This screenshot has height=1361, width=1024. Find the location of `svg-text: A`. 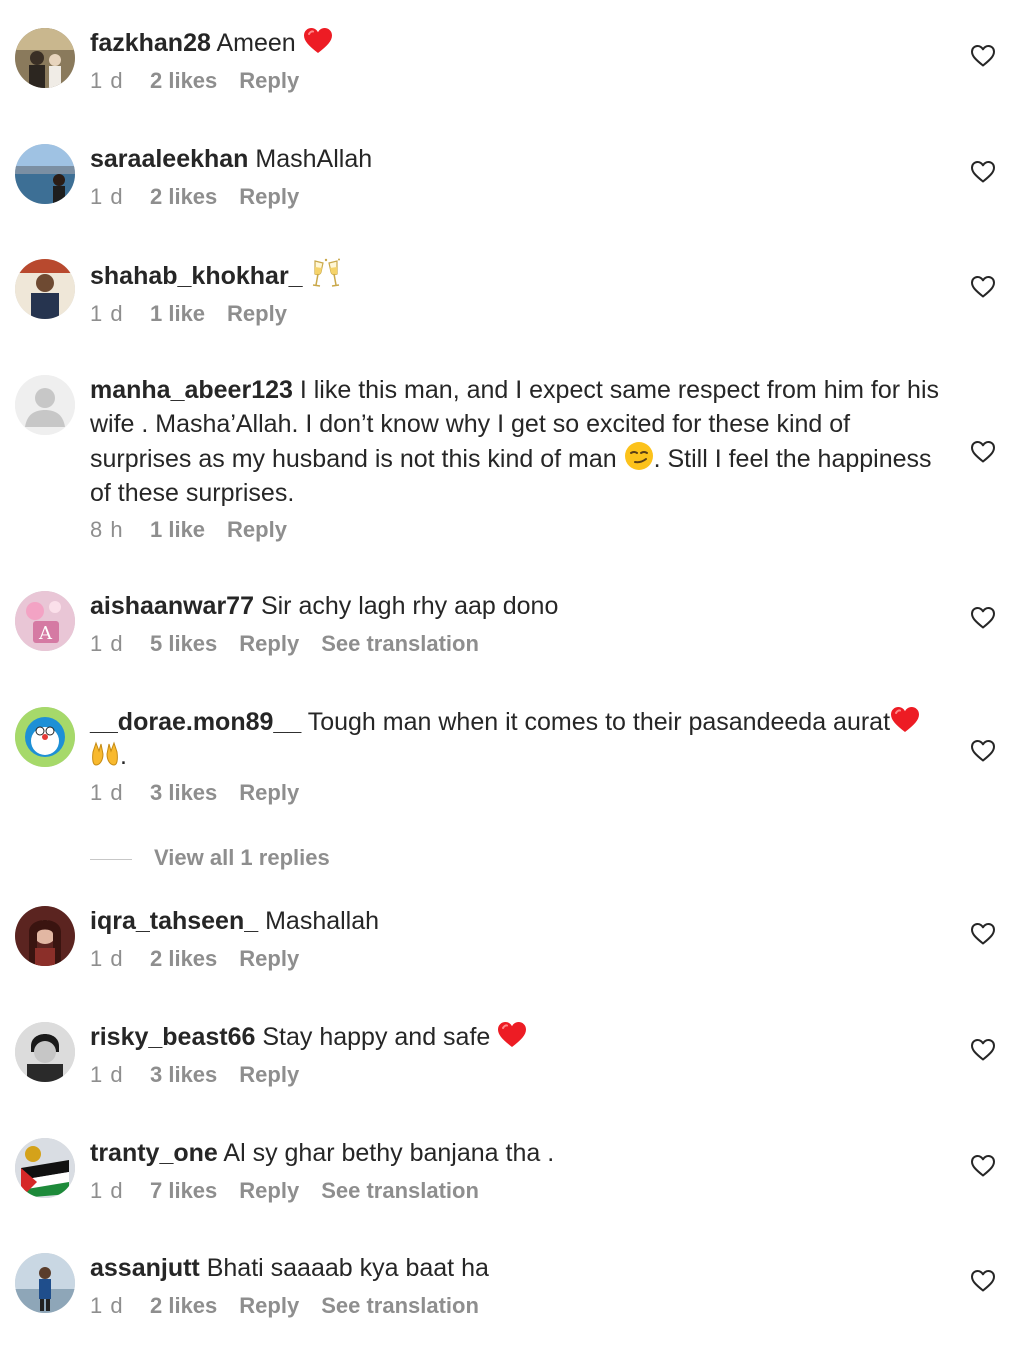

svg-text: A is located at coordinates (45, 633).